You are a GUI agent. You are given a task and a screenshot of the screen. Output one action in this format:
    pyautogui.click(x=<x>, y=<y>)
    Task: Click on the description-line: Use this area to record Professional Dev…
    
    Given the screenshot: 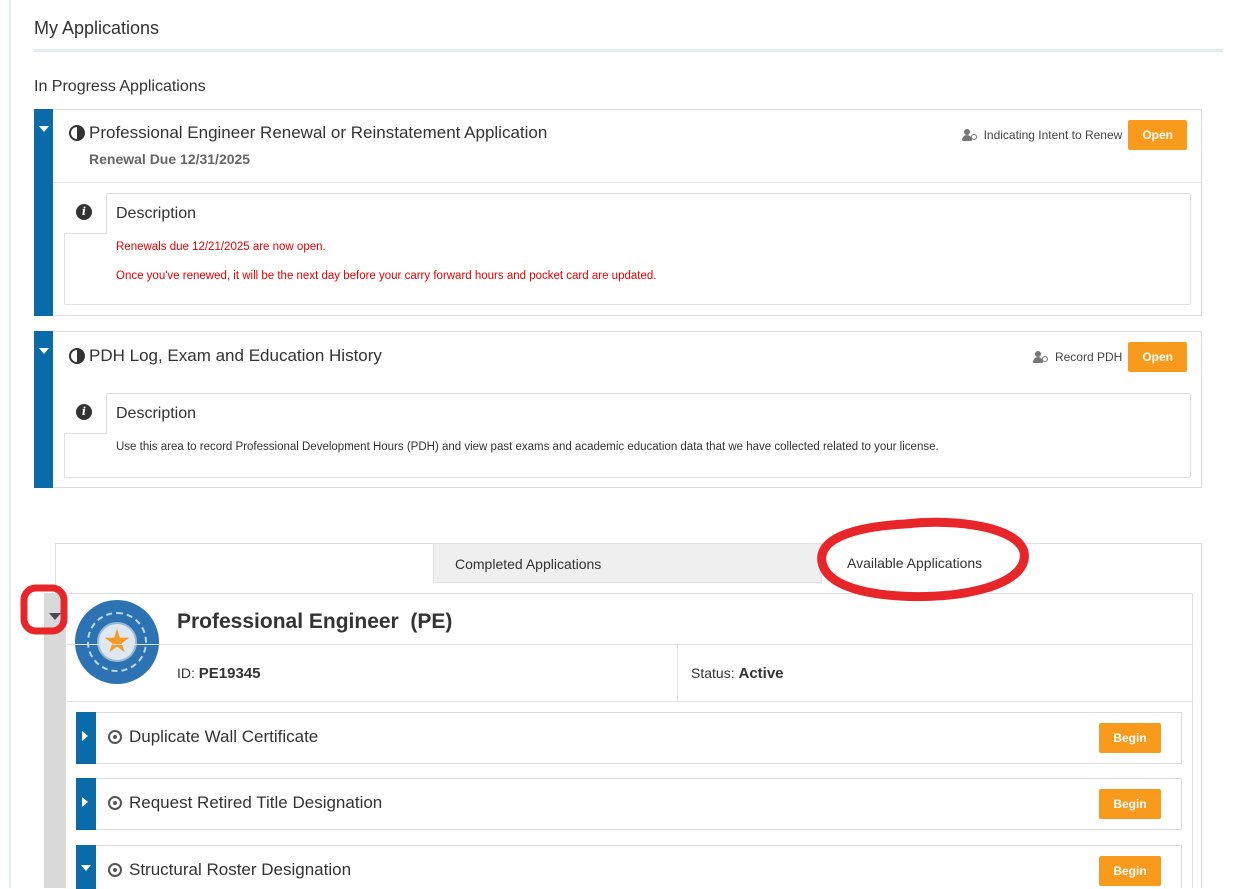 What is the action you would take?
    pyautogui.click(x=527, y=447)
    